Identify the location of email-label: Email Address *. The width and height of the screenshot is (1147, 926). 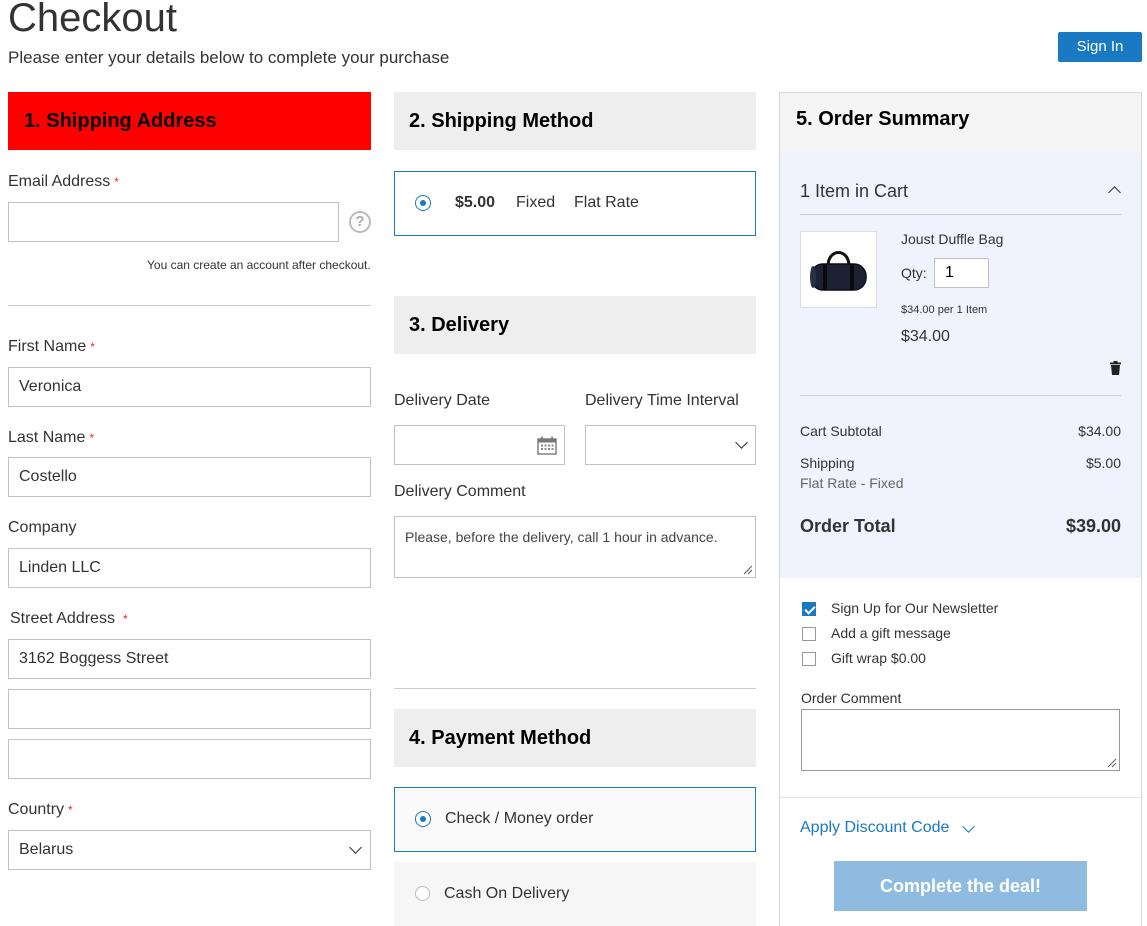
(63, 181).